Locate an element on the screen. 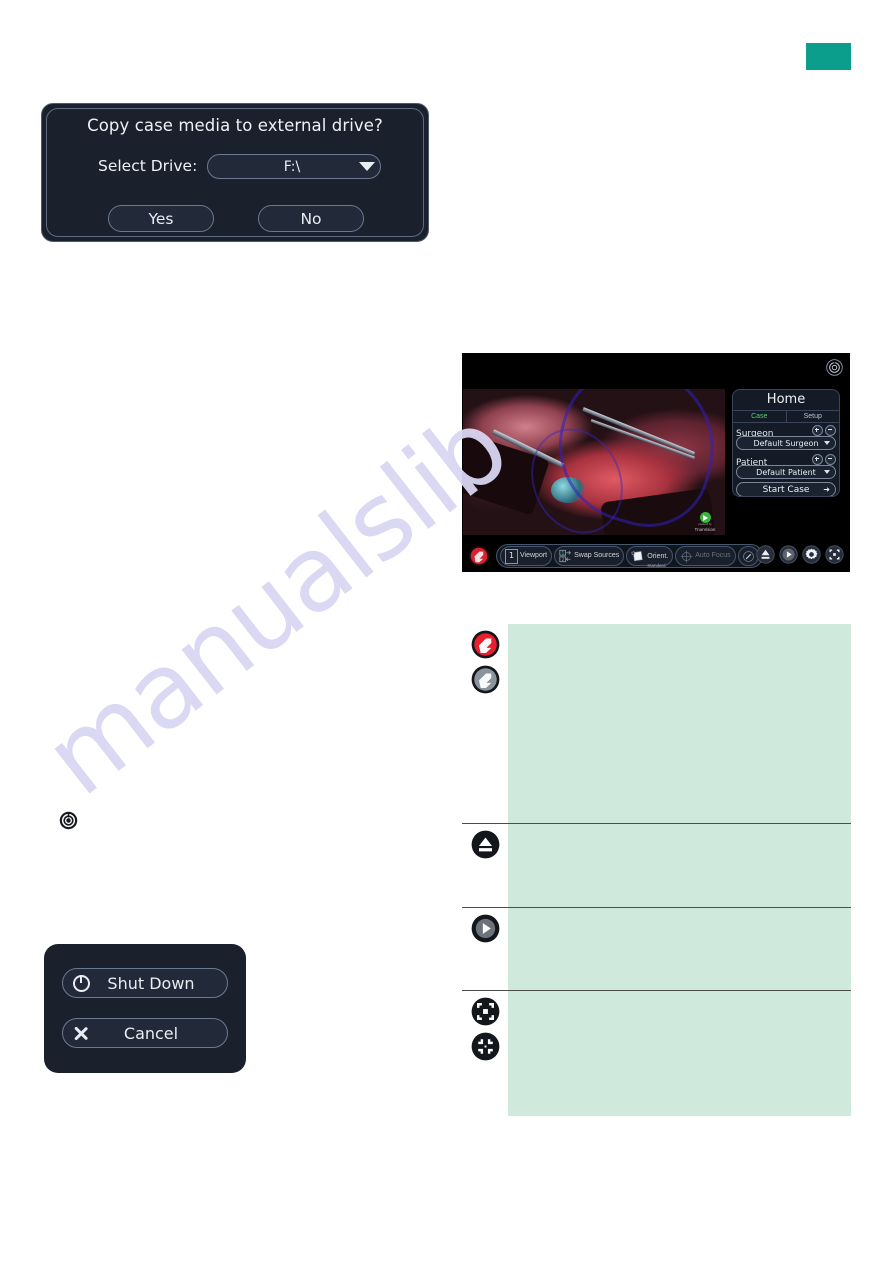  no-button: No is located at coordinates (311, 218).